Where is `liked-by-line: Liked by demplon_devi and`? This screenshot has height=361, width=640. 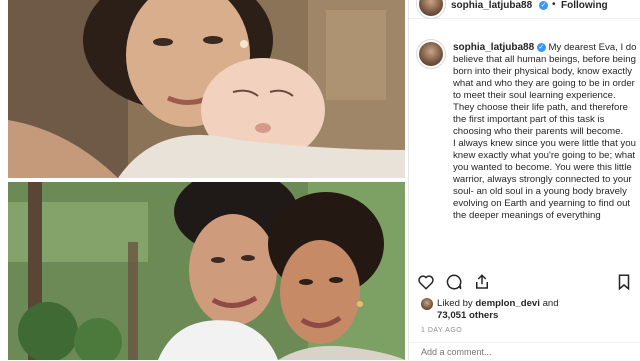
liked-by-line: Liked by demplon_devi and is located at coordinates (498, 303).